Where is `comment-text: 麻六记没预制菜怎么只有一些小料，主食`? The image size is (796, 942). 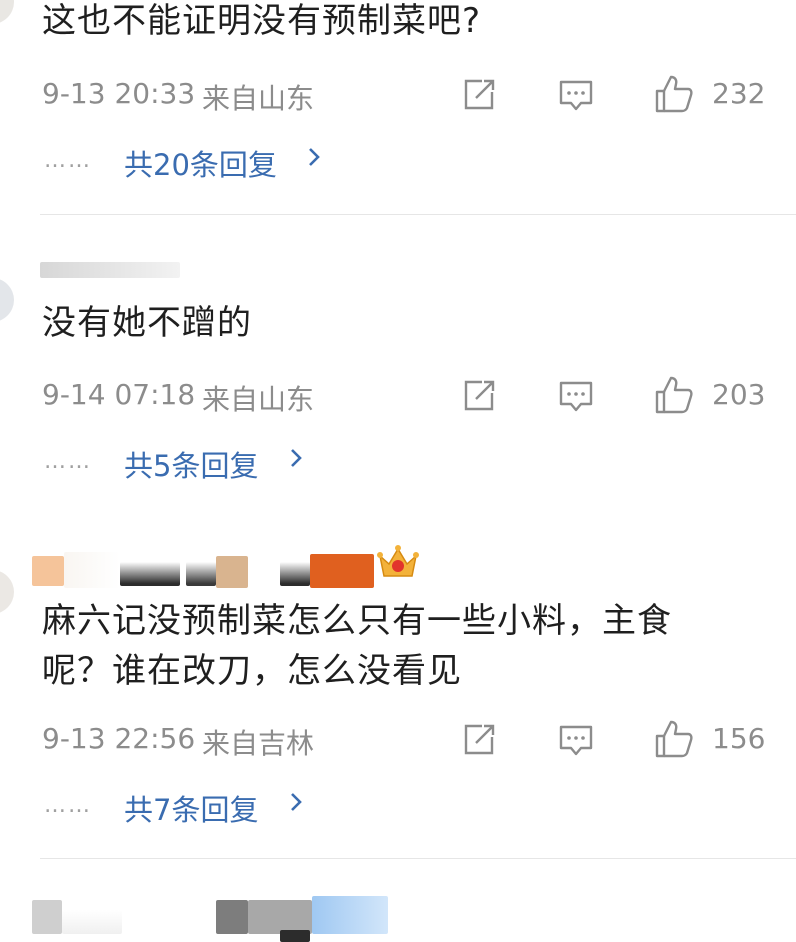 comment-text: 麻六记没预制菜怎么只有一些小料，主食 is located at coordinates (357, 621).